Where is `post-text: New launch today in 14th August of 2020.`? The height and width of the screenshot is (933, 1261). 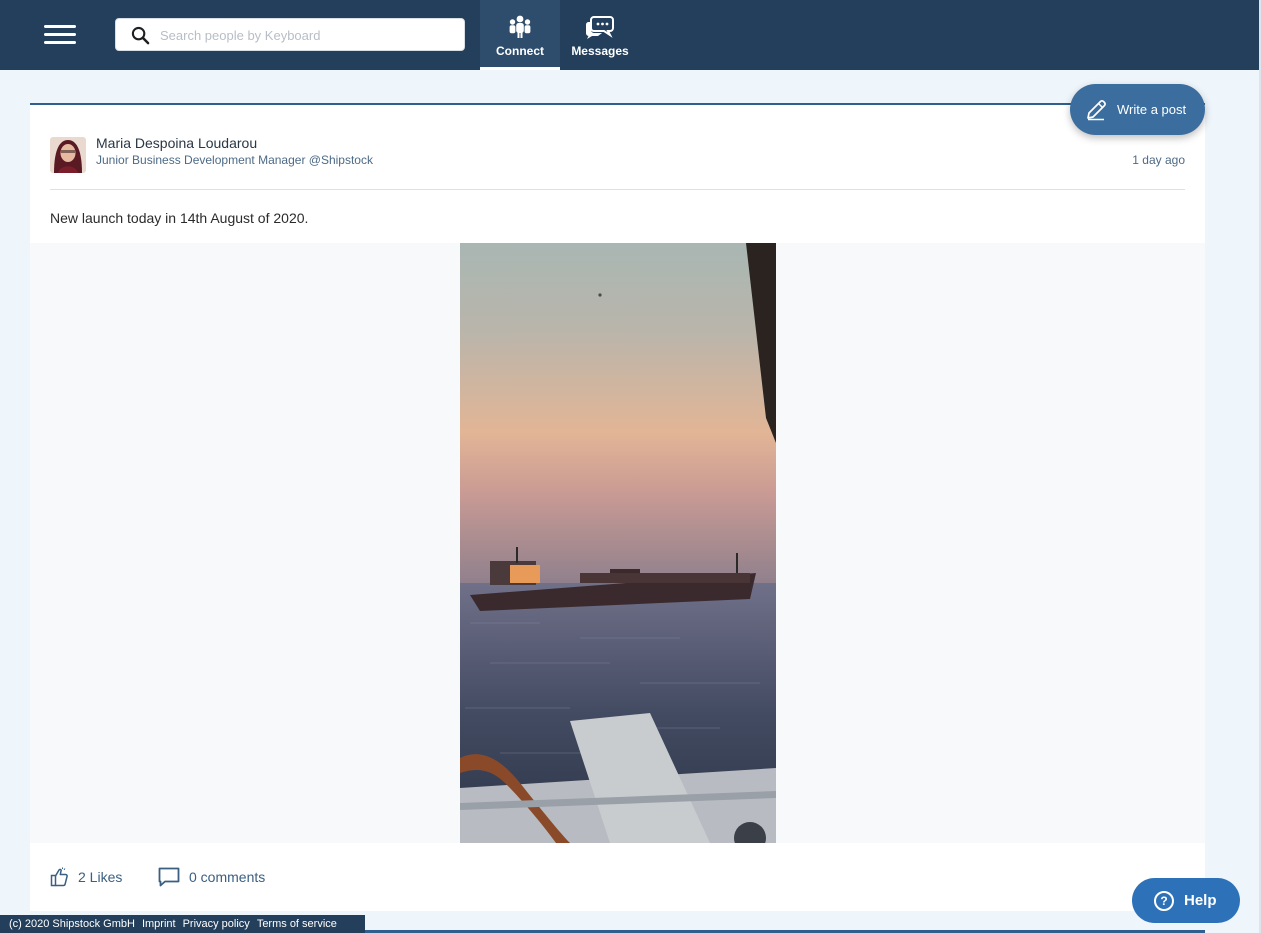 post-text: New launch today in 14th August of 2020. is located at coordinates (179, 218).